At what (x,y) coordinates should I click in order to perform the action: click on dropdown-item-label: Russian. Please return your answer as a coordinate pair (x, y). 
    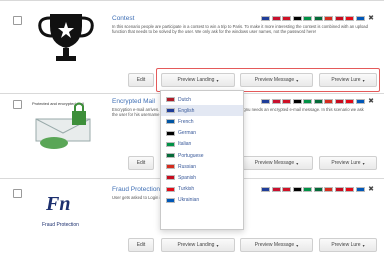
    Looking at the image, I should click on (187, 166).